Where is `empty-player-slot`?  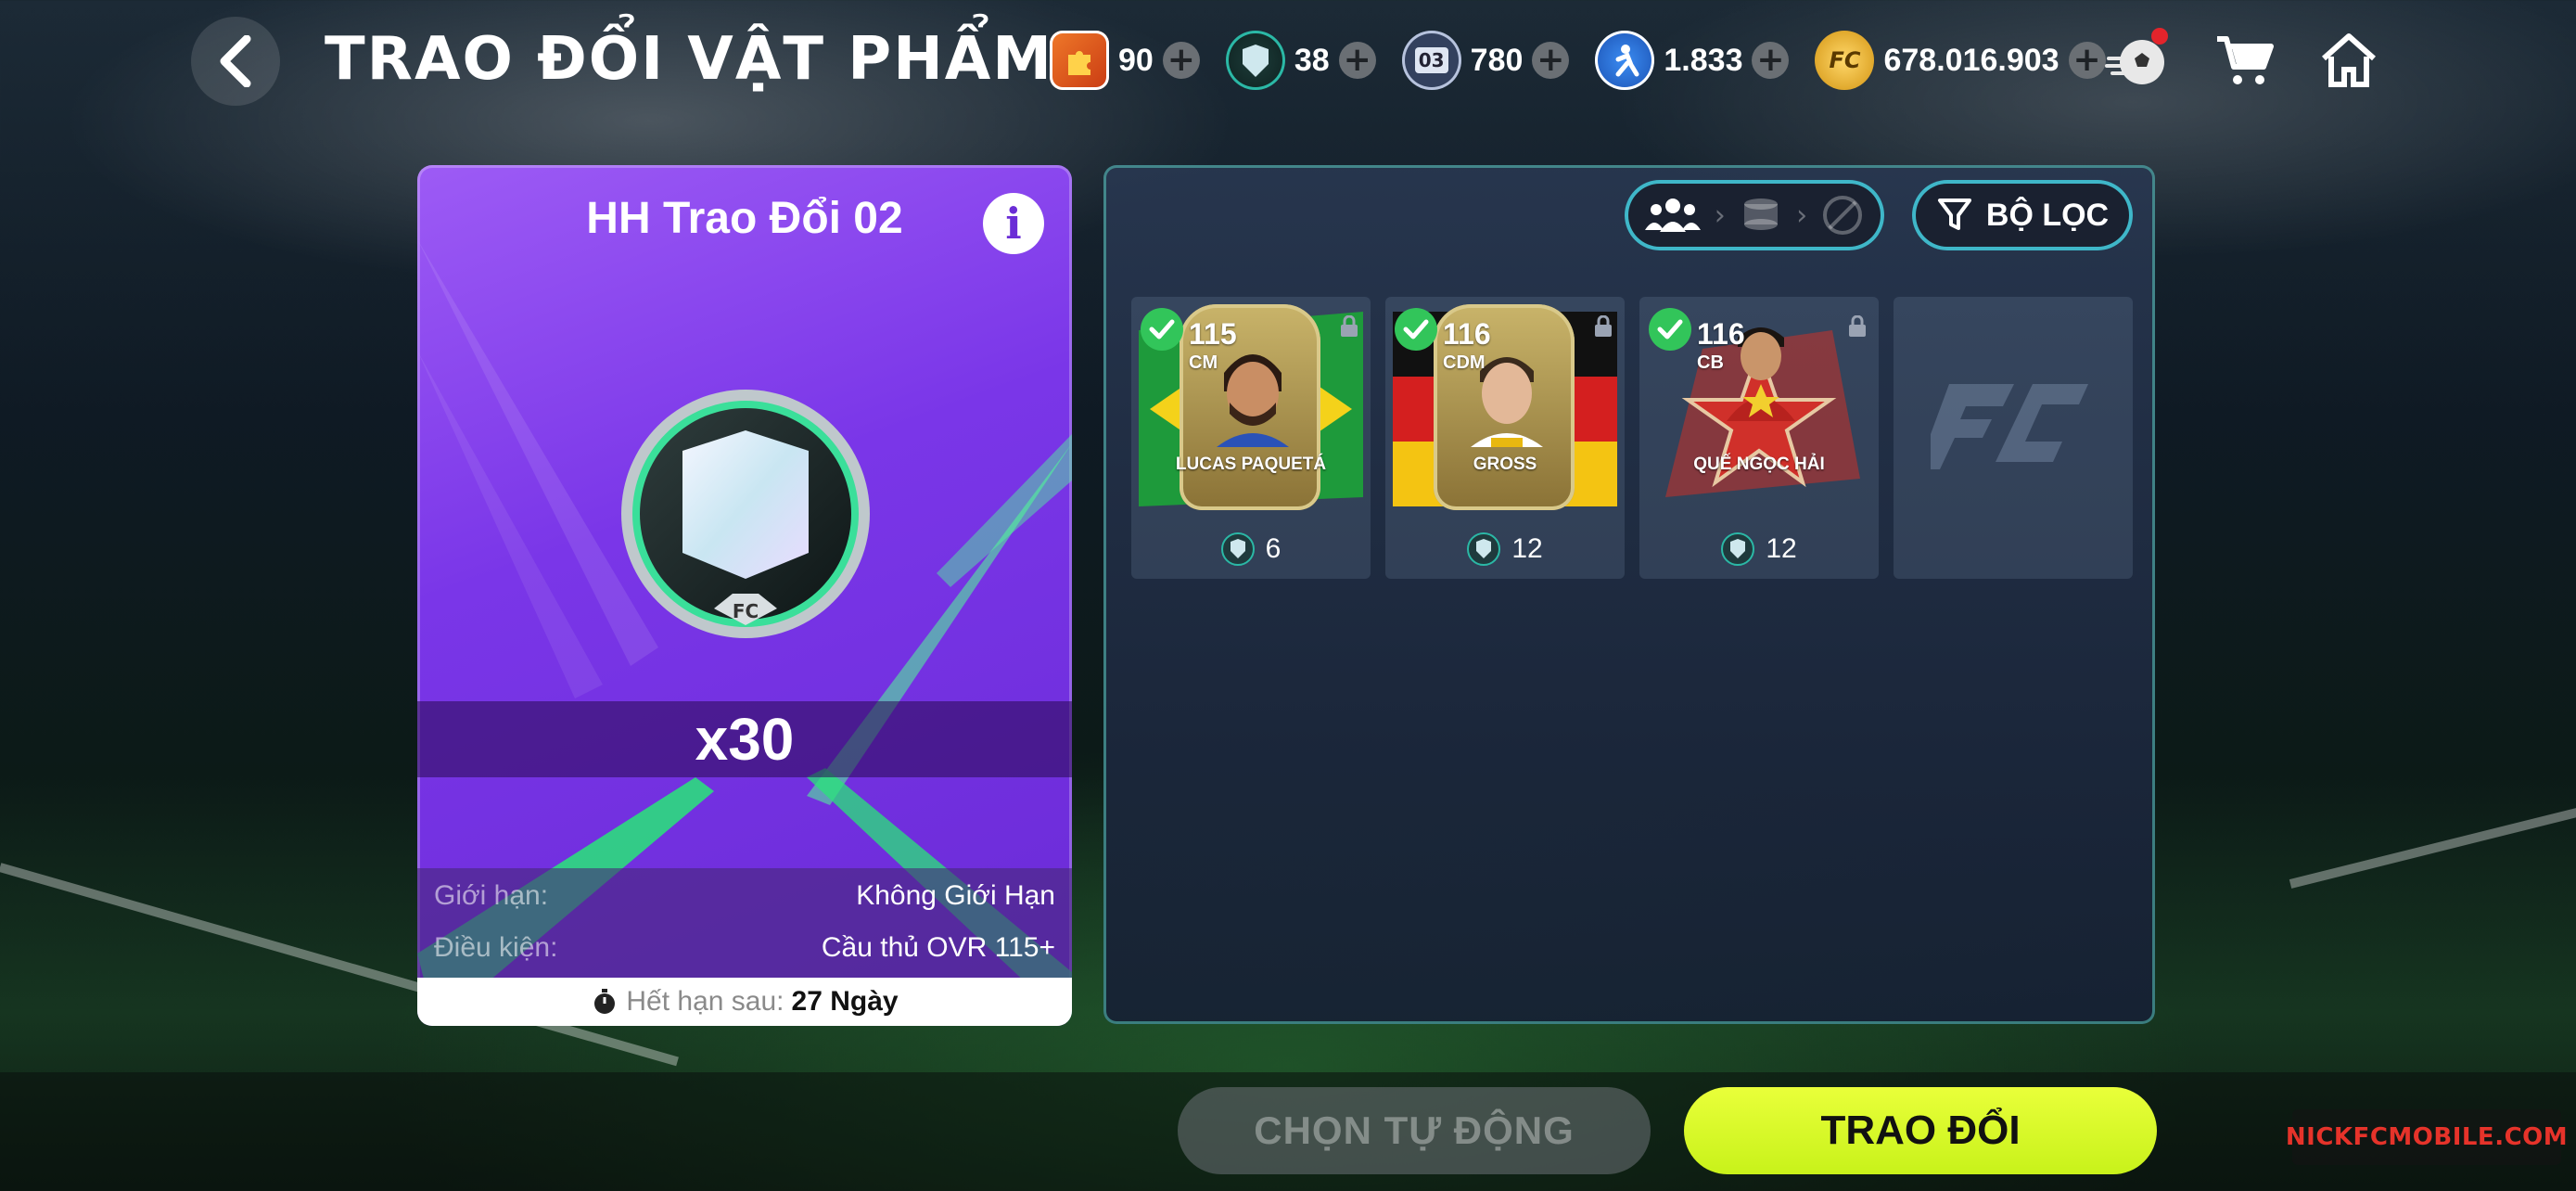 empty-player-slot is located at coordinates (2013, 438).